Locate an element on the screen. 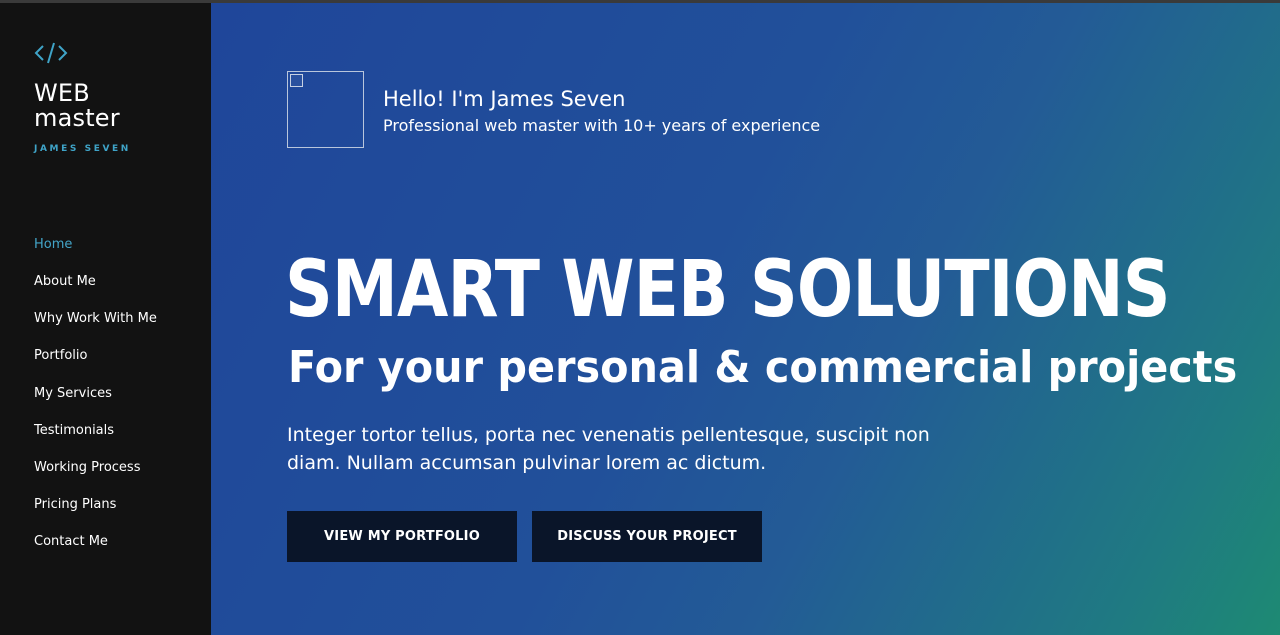  brand-name-line2: master is located at coordinates (77, 118).